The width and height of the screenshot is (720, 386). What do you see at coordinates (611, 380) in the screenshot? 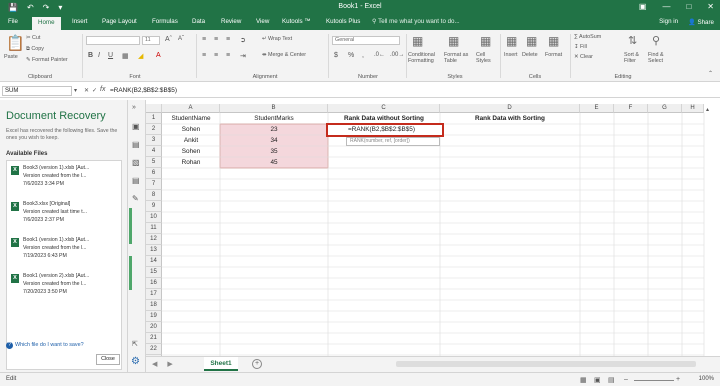
I see `page-break-view-icon: ▤` at bounding box center [611, 380].